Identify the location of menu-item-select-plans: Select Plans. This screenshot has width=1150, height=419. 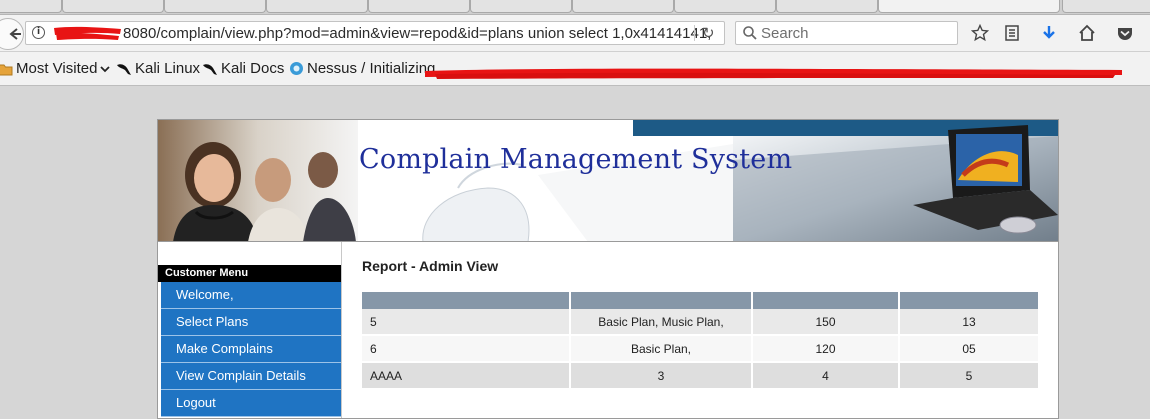
(251, 322).